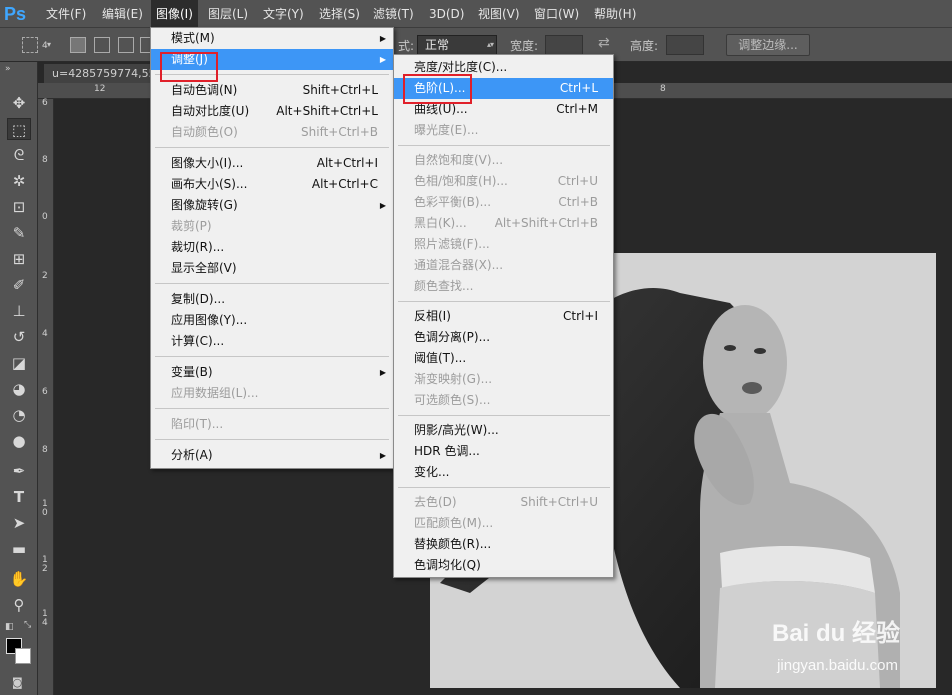  What do you see at coordinates (339, 14) in the screenshot?
I see `menu-select: 选择(S)` at bounding box center [339, 14].